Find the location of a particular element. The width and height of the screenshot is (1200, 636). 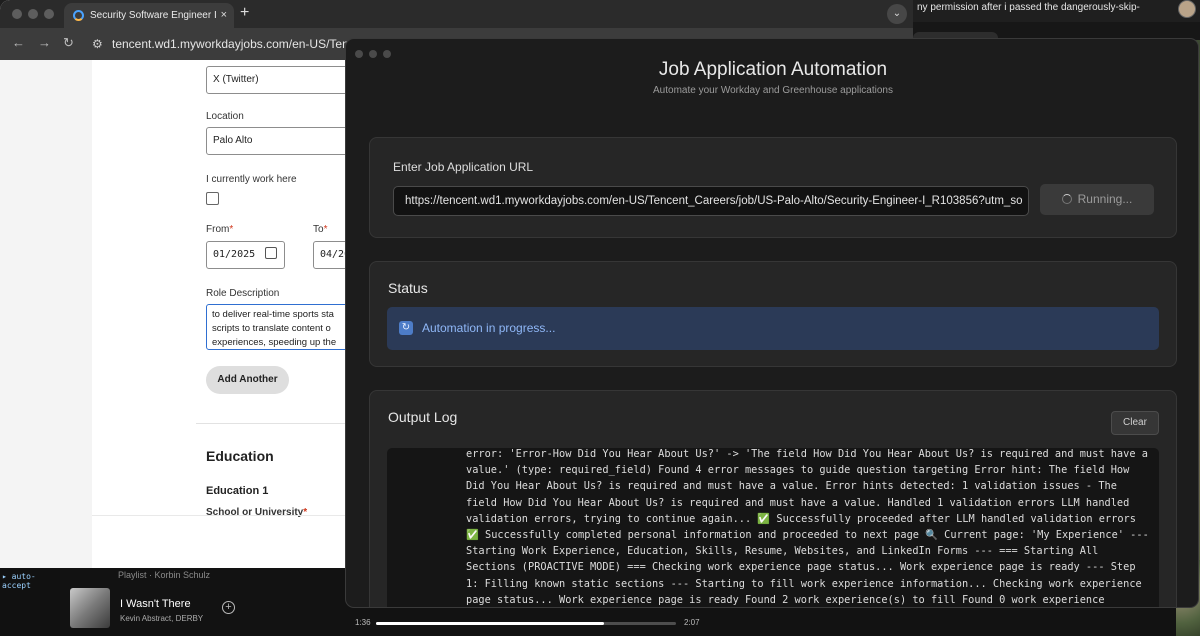

site-settings-icon: ⚙ is located at coordinates (97, 44).